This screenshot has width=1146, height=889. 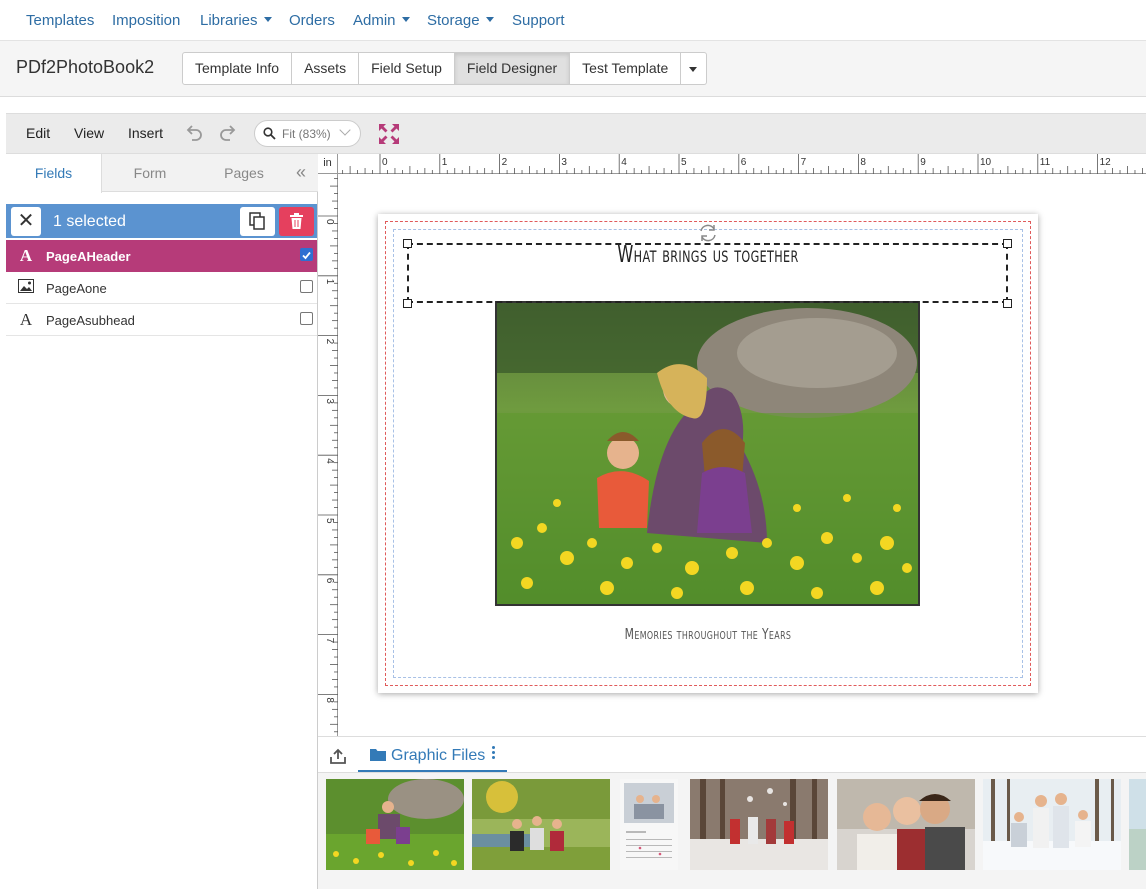 I want to click on resize-handle-top-left, so click(x=407, y=243).